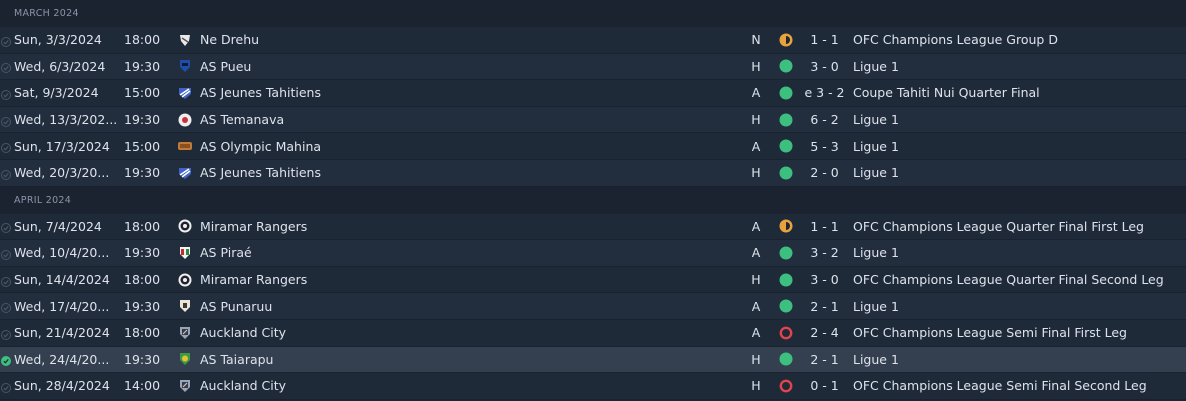 The height and width of the screenshot is (401, 1186). What do you see at coordinates (946, 92) in the screenshot?
I see `competition-name: Coupe Tahiti Nui Quarter Final` at bounding box center [946, 92].